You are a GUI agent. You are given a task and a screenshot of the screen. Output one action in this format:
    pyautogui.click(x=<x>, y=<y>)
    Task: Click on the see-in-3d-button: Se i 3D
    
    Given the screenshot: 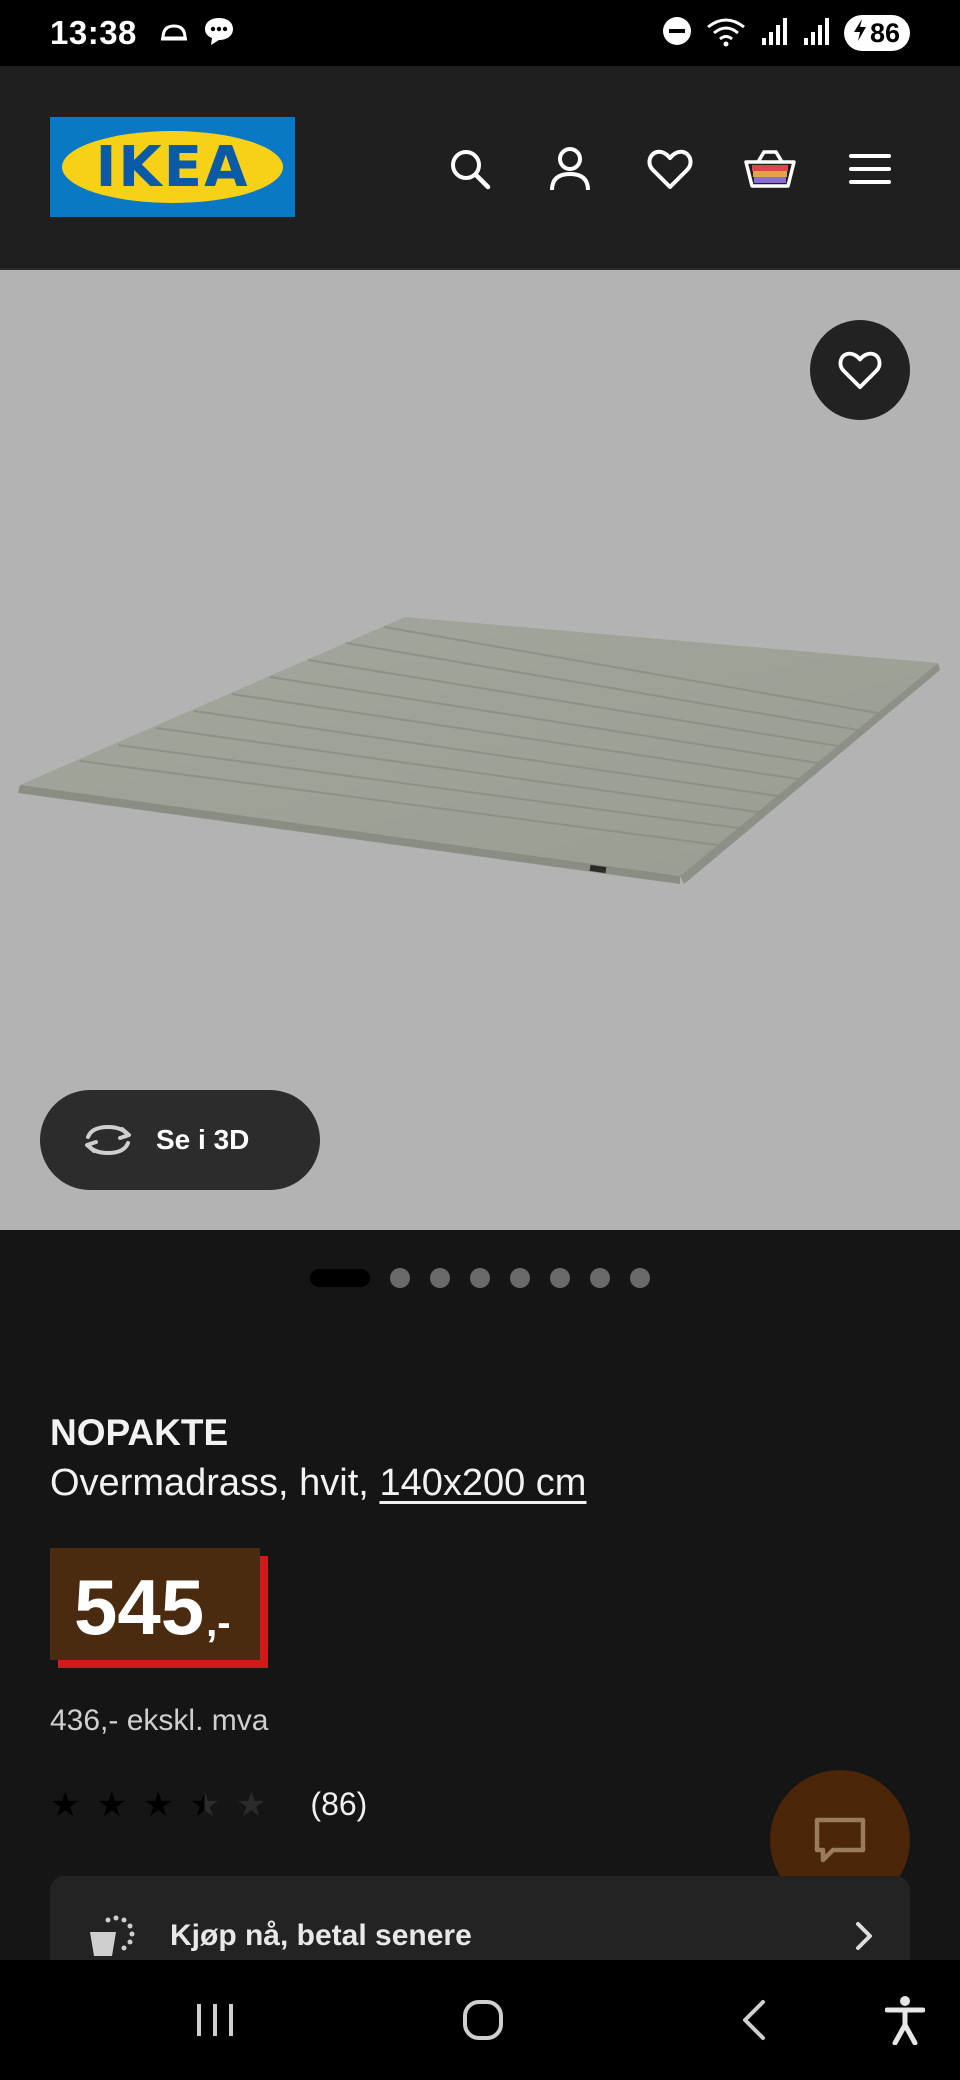 What is the action you would take?
    pyautogui.click(x=180, y=1140)
    